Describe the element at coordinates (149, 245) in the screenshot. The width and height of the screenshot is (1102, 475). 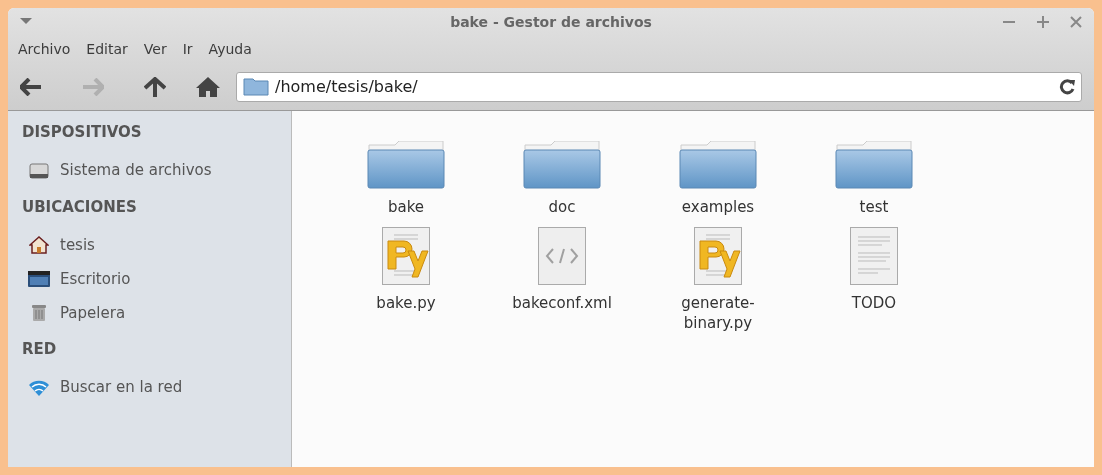
I see `sidebar-item: tesis` at that location.